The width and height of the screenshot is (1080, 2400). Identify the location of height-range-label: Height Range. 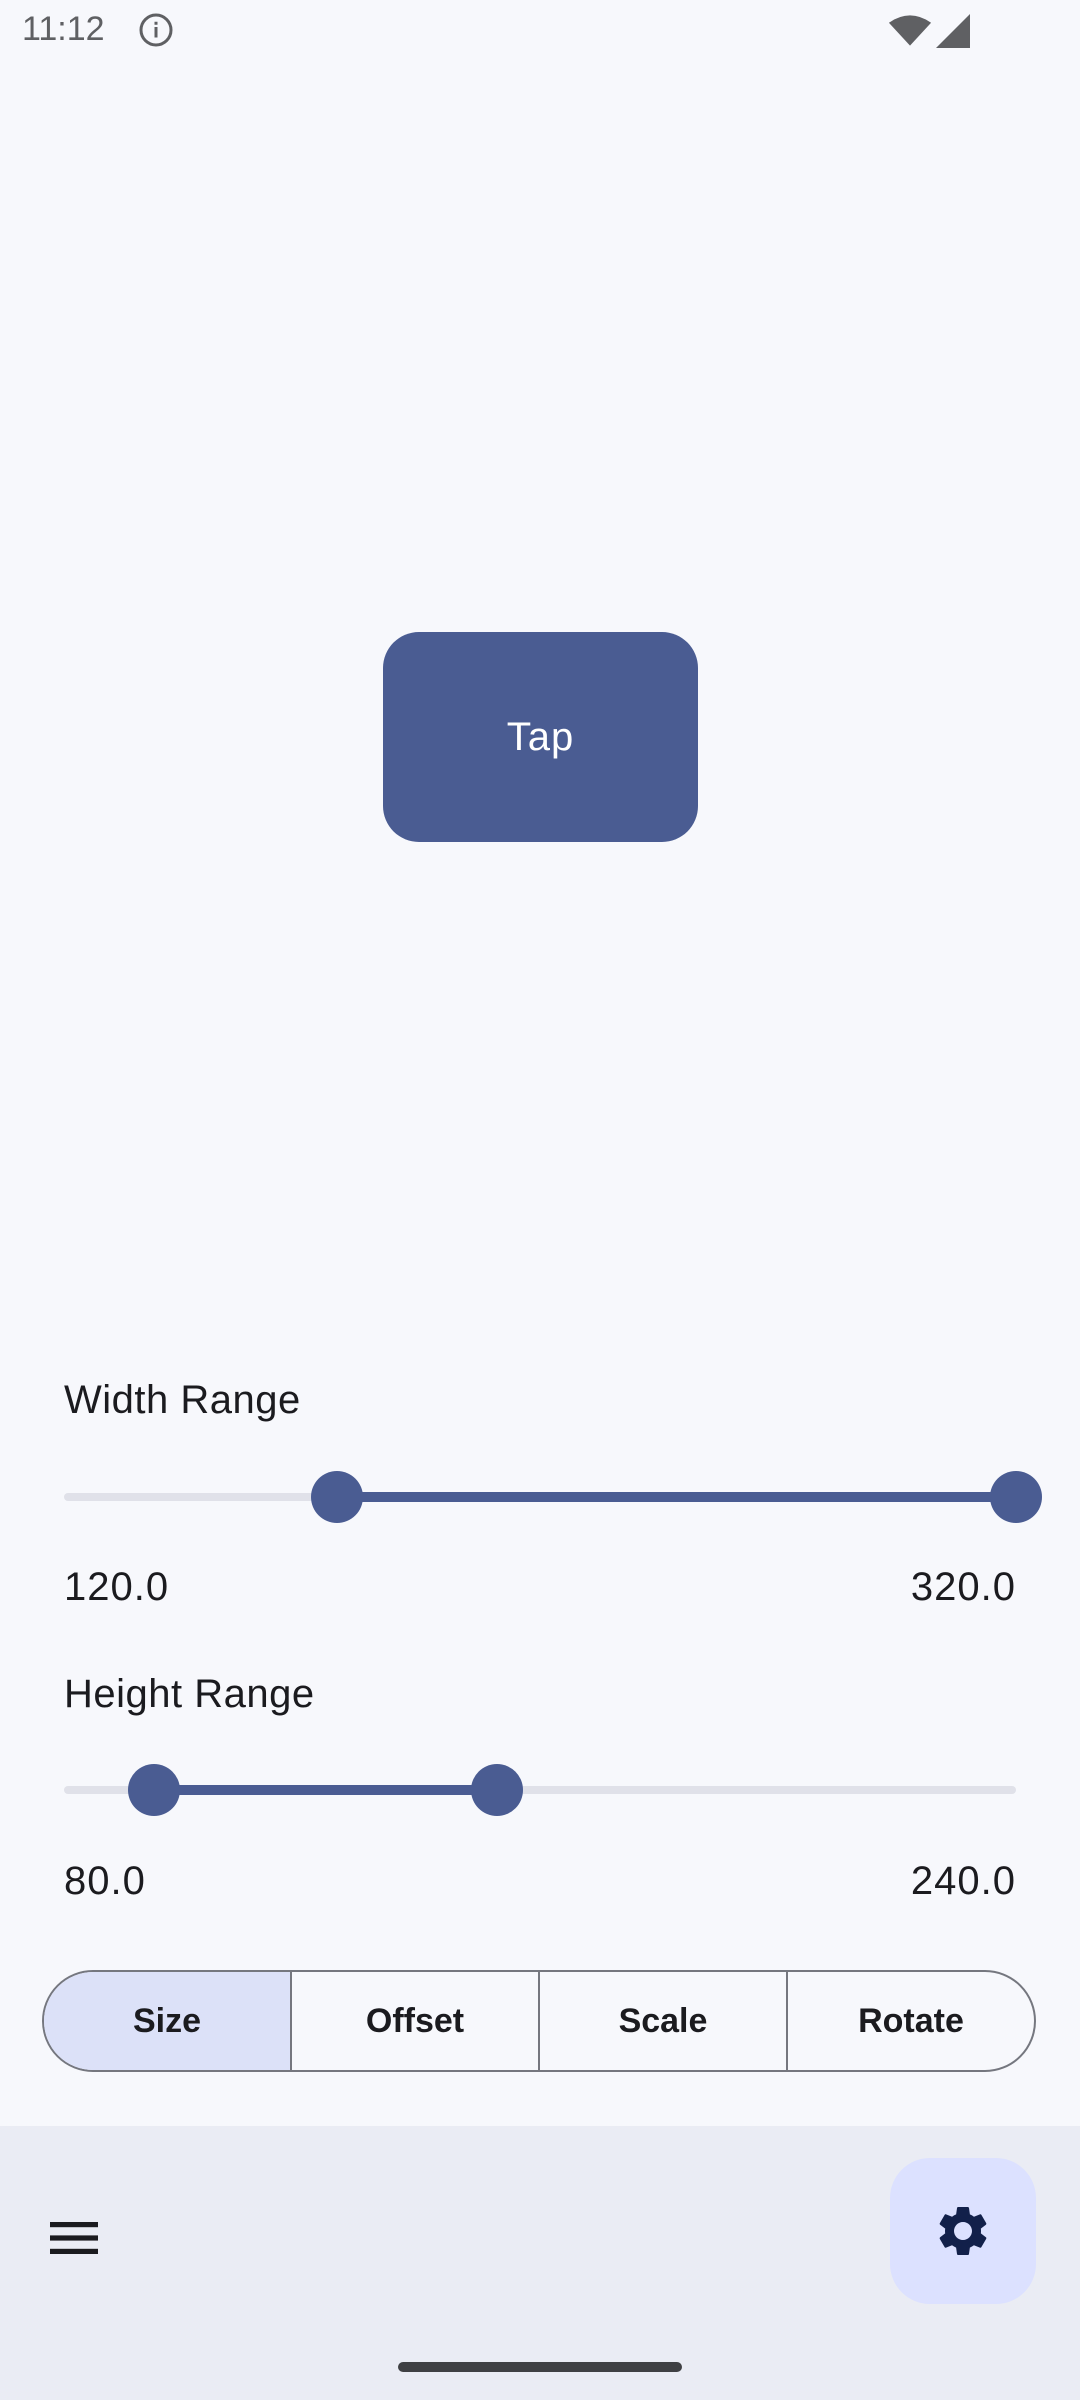
(189, 1694).